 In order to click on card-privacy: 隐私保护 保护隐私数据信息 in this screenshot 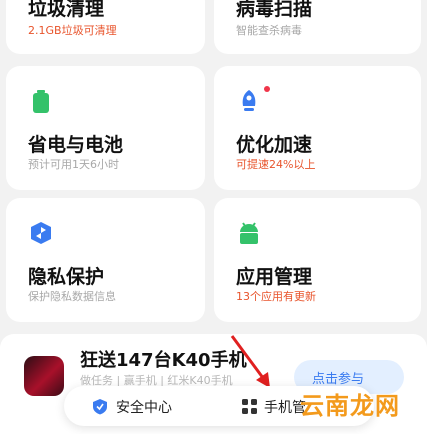, I will do `click(105, 260)`.